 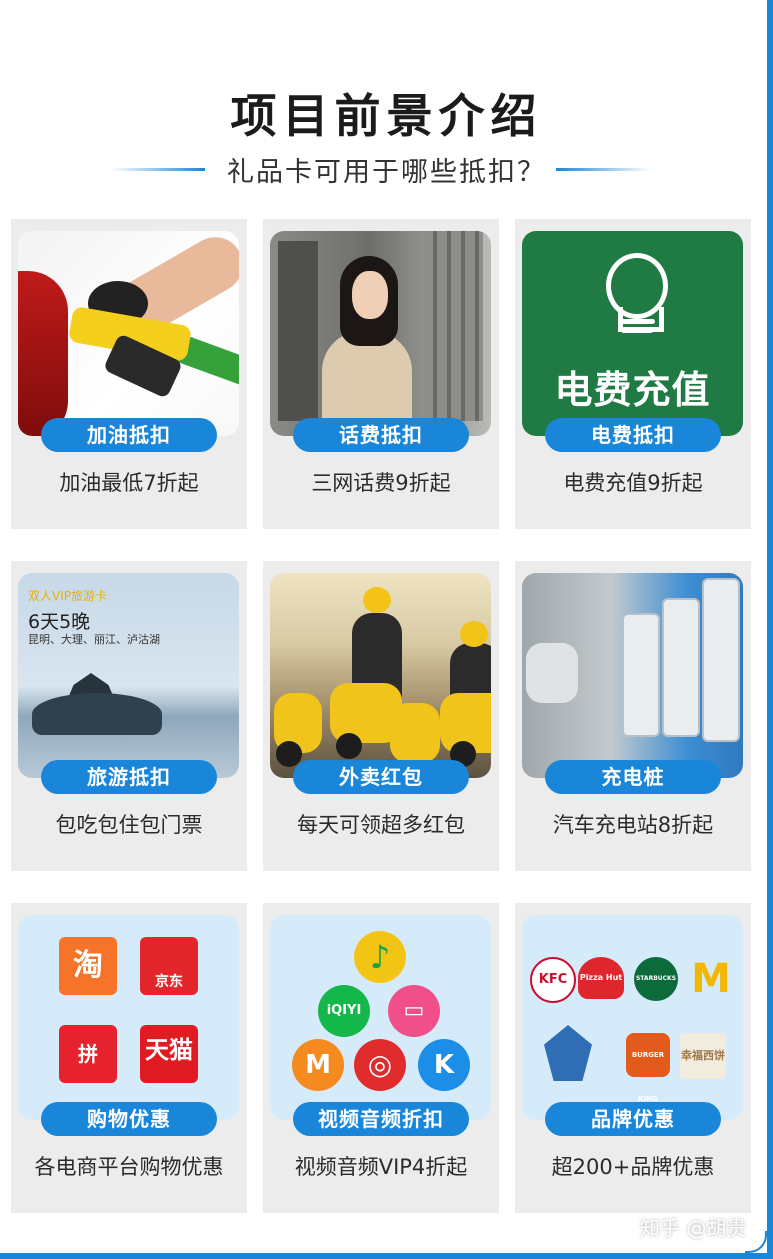 What do you see at coordinates (693, 1228) in the screenshot?
I see `watermark: 知乎 @胡贵` at bounding box center [693, 1228].